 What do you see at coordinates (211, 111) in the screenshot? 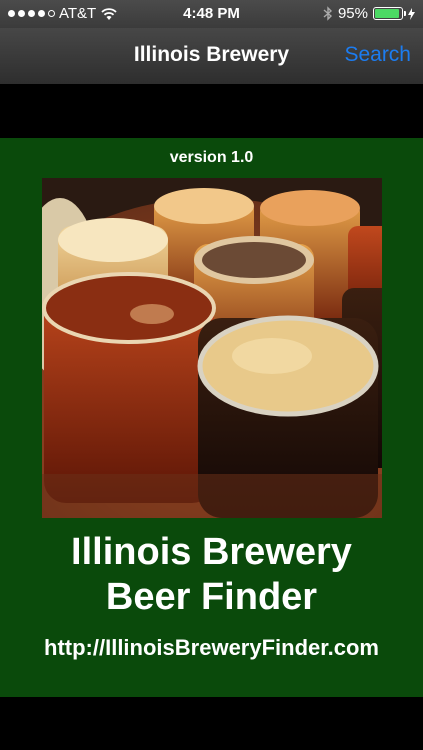
I see `top-spacer` at bounding box center [211, 111].